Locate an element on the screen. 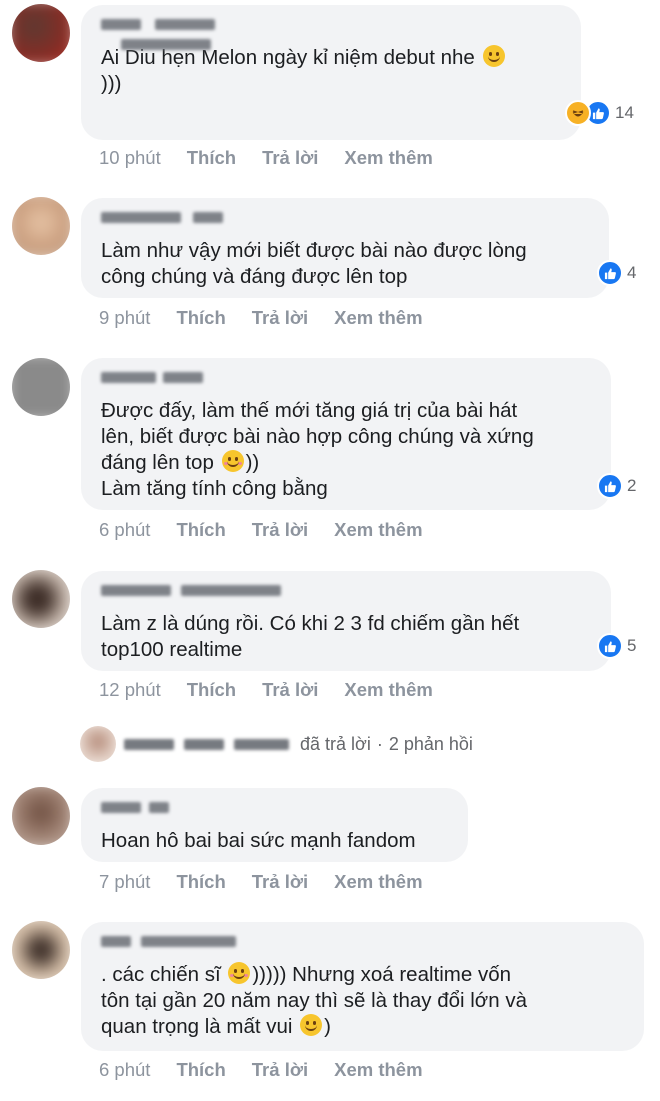  timestamp: 10 phút is located at coordinates (130, 158).